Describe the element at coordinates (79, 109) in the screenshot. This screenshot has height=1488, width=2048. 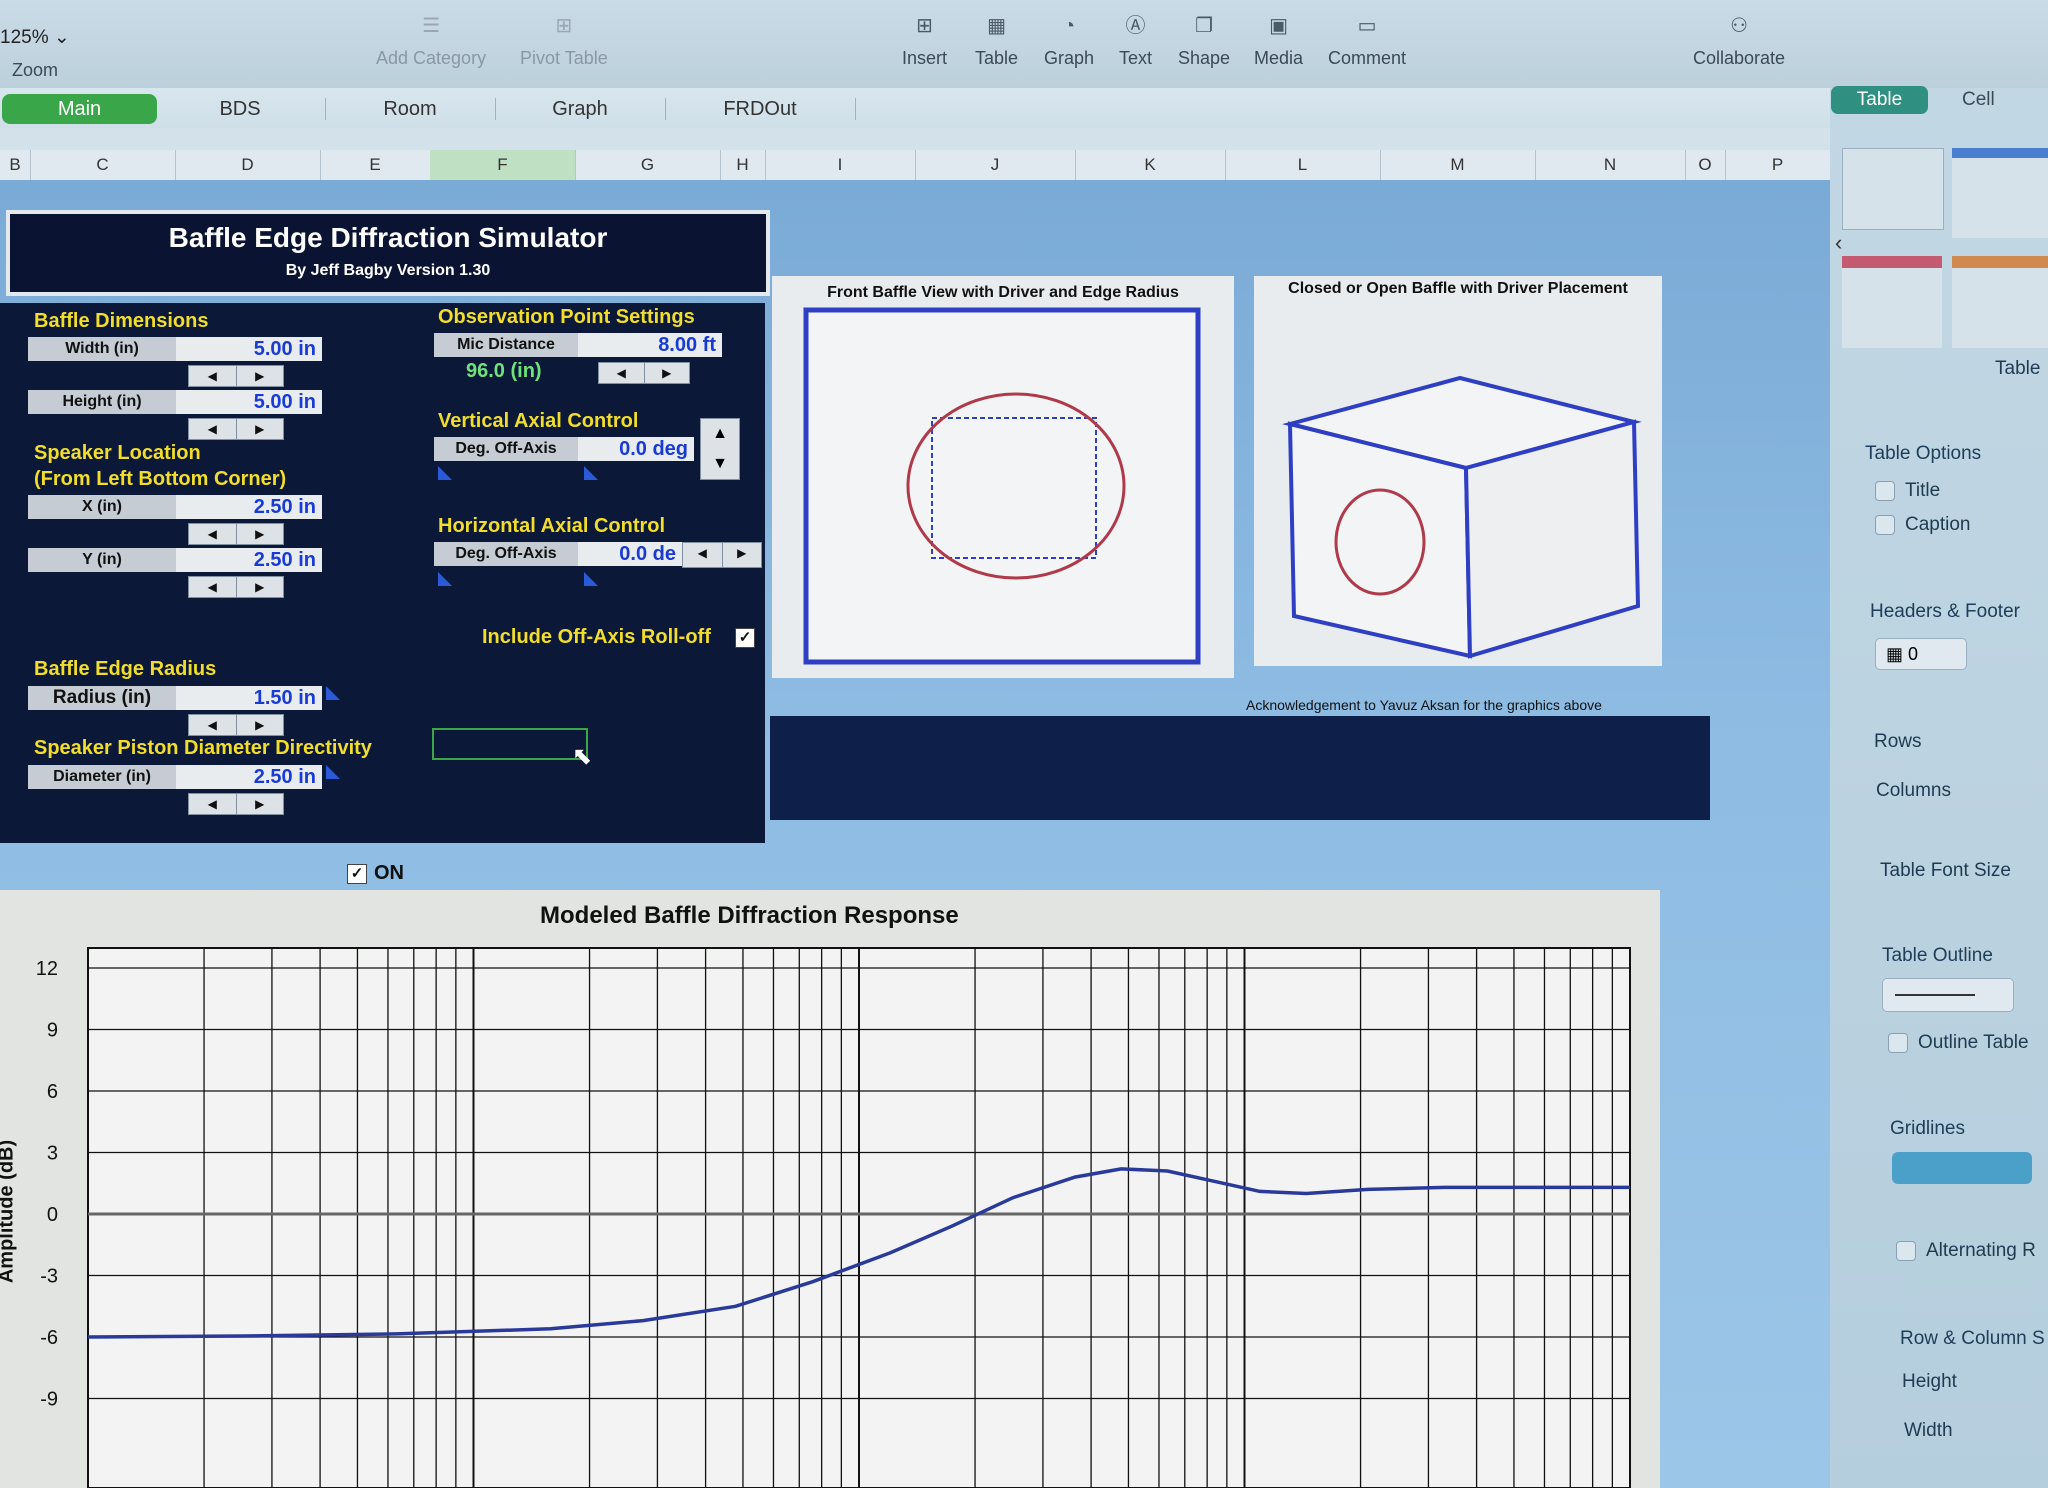
I see `tab-main: Main` at that location.